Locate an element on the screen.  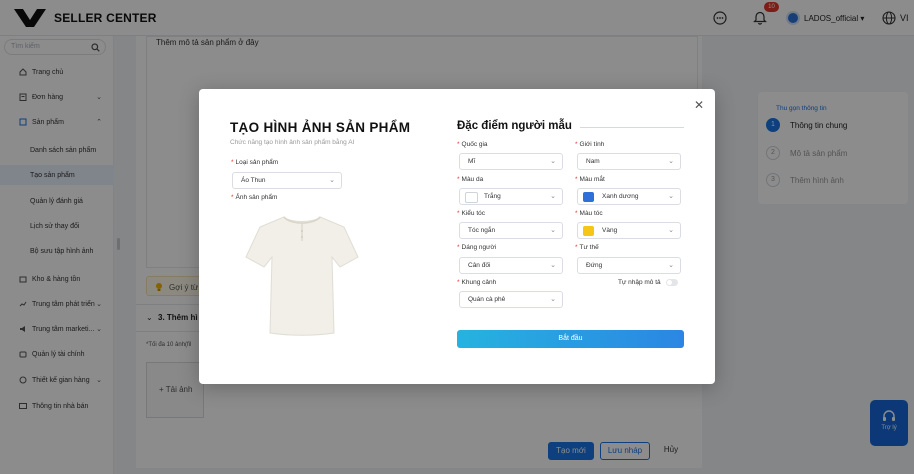
product-type-value: Áo Thun is located at coordinates (253, 180).